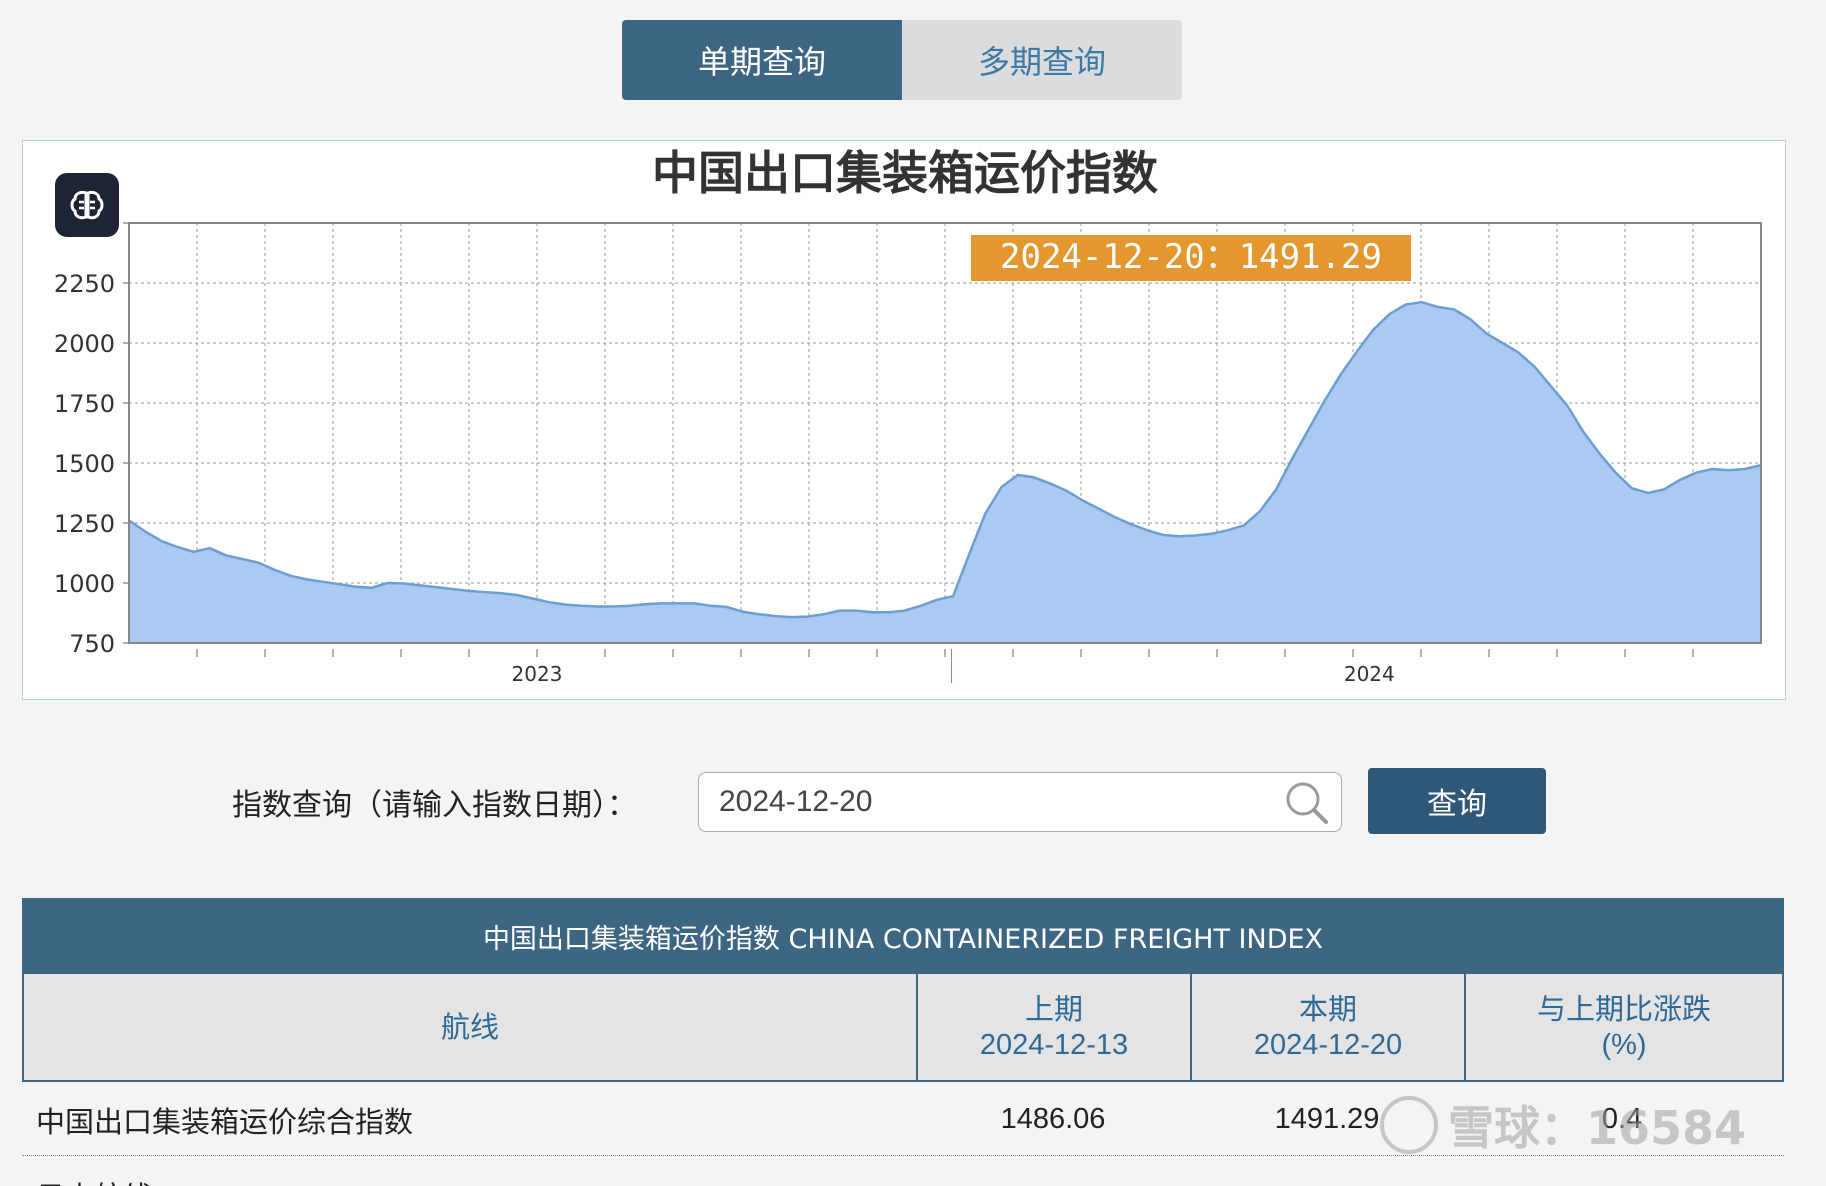 This screenshot has width=1826, height=1186. I want to click on y-tick-label: 2250, so click(84, 284).